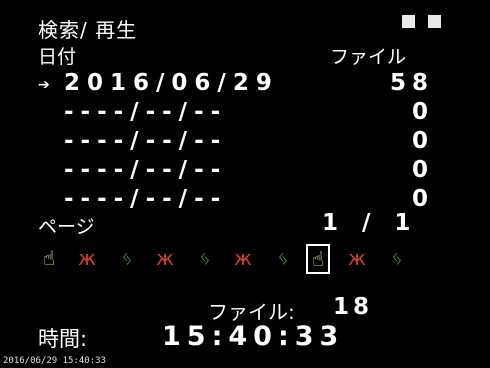 This screenshot has width=490, height=368. Describe the element at coordinates (57, 57) in the screenshot. I see `date-column-header: 日付` at that location.